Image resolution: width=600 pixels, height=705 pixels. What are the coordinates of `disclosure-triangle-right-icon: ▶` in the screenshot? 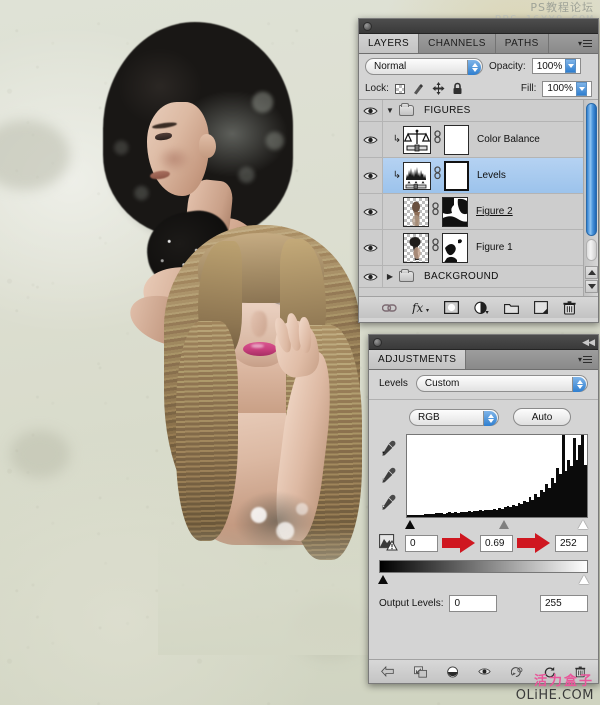 It's located at (390, 276).